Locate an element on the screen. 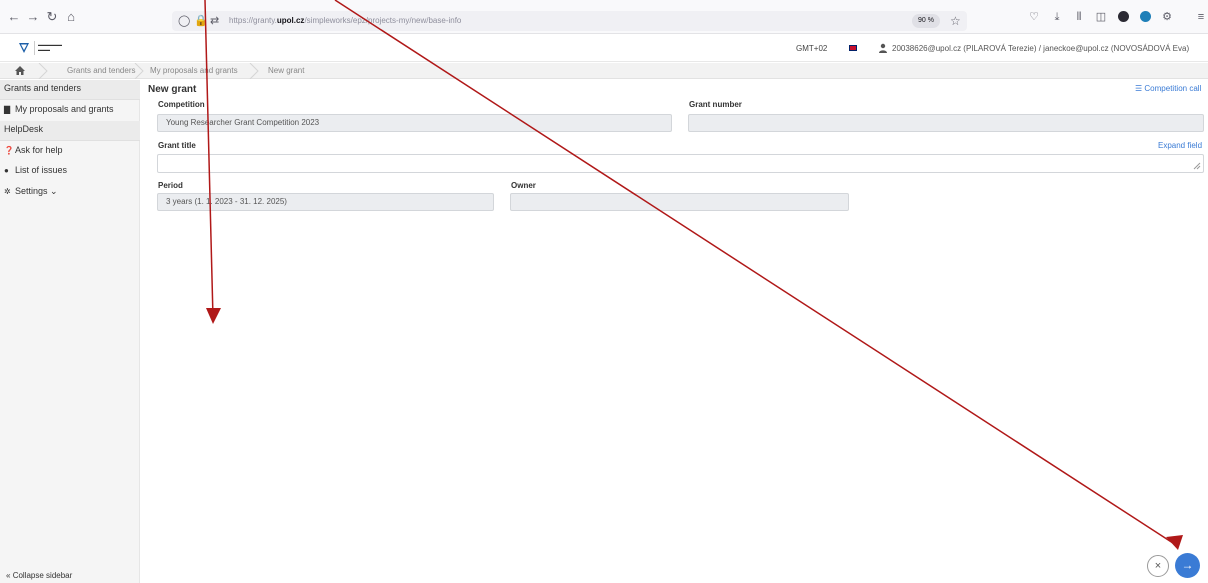  resize-handle-icon is located at coordinates (1197, 166).